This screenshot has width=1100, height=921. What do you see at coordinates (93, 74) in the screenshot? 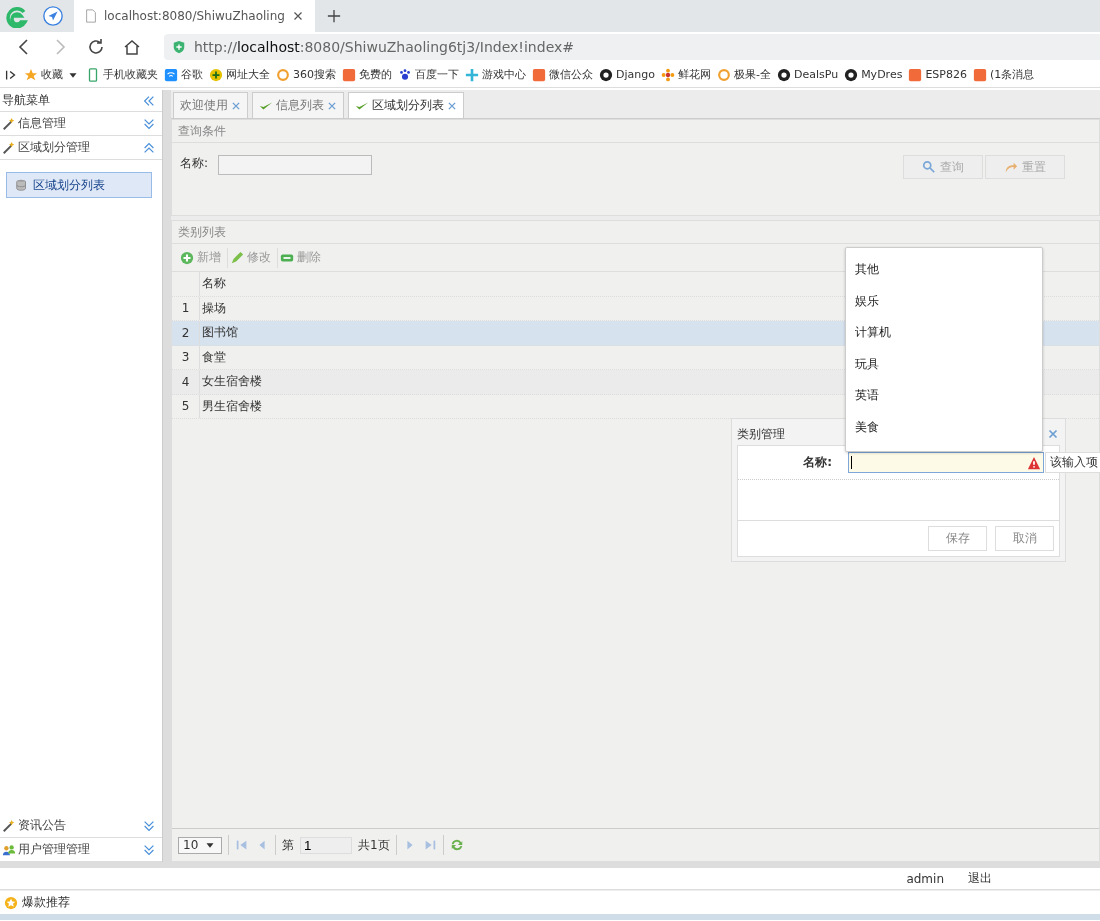
I see `phone-icon` at bounding box center [93, 74].